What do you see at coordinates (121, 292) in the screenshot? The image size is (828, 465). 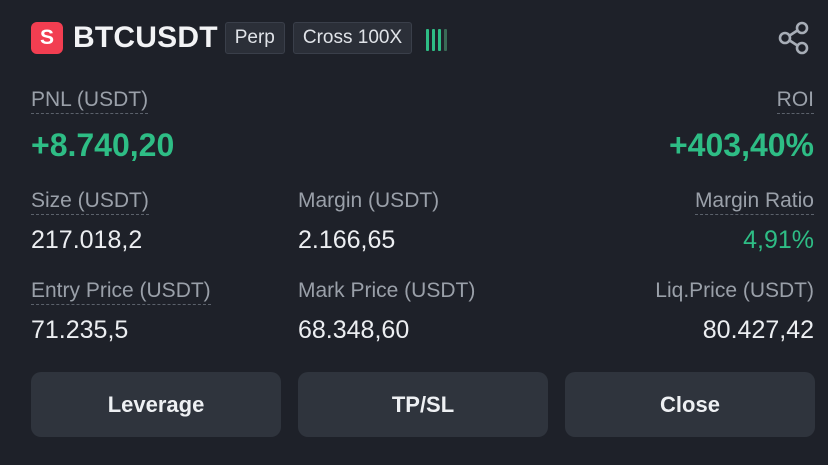 I see `entry-price-label: Entry Price (USDT)` at bounding box center [121, 292].